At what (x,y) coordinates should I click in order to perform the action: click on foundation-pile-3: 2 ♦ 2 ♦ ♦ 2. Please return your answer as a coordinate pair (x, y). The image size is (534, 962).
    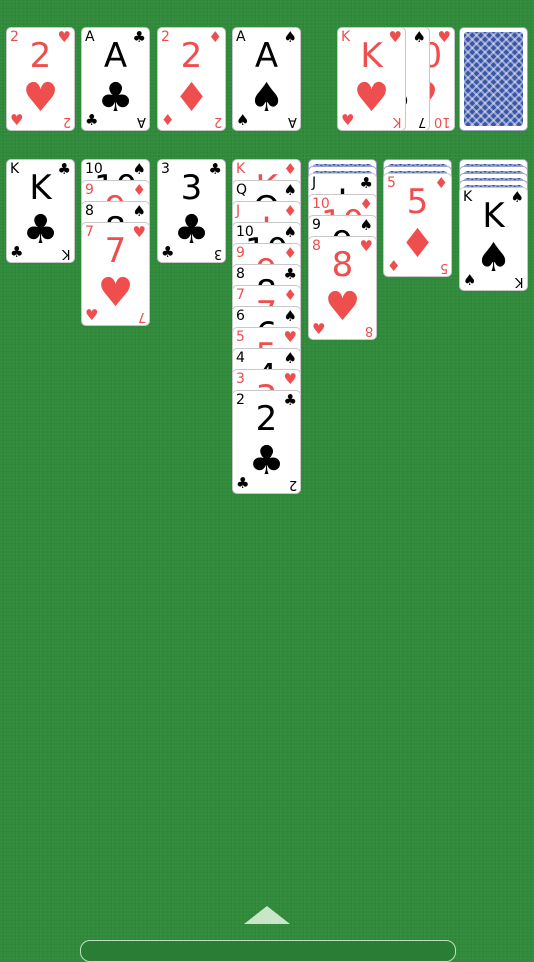
    Looking at the image, I should click on (191, 79).